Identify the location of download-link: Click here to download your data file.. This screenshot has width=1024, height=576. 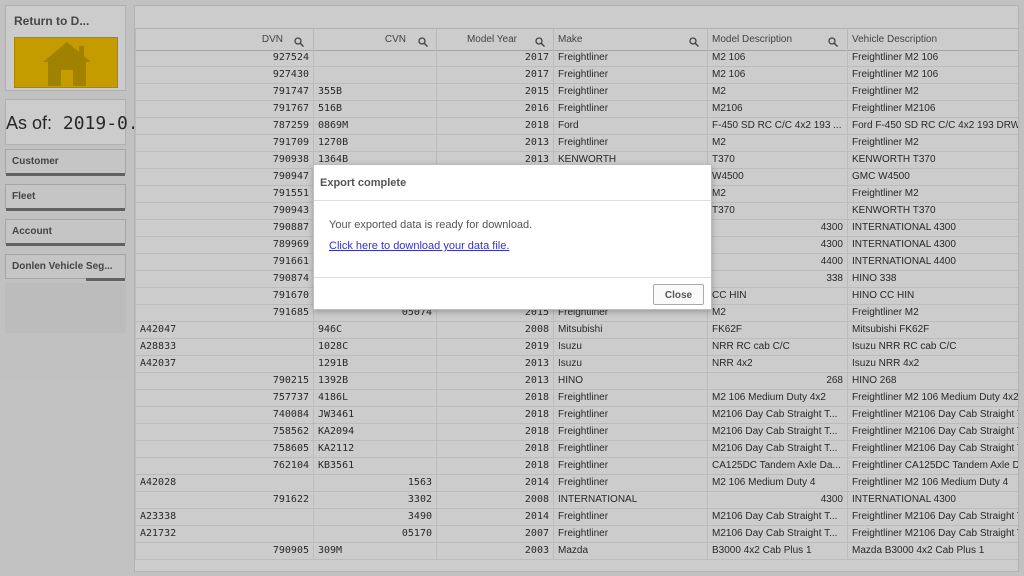
(419, 246).